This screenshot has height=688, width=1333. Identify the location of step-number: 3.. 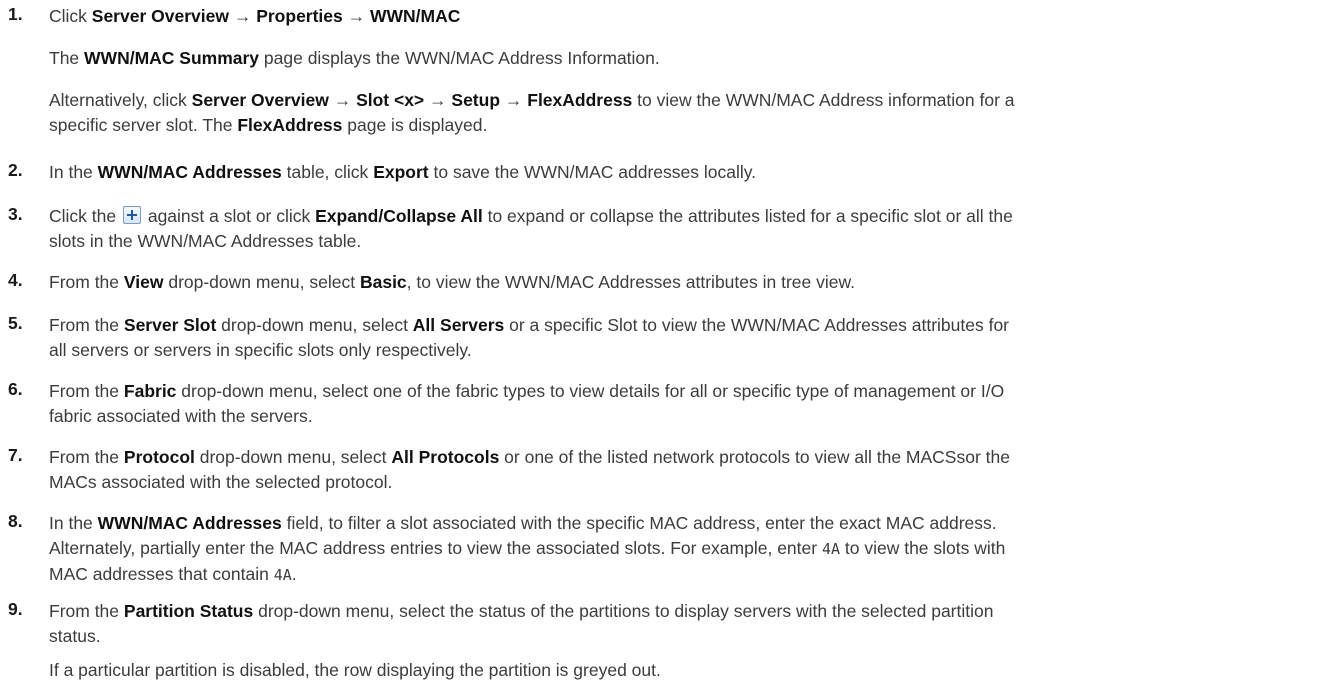
(15, 214).